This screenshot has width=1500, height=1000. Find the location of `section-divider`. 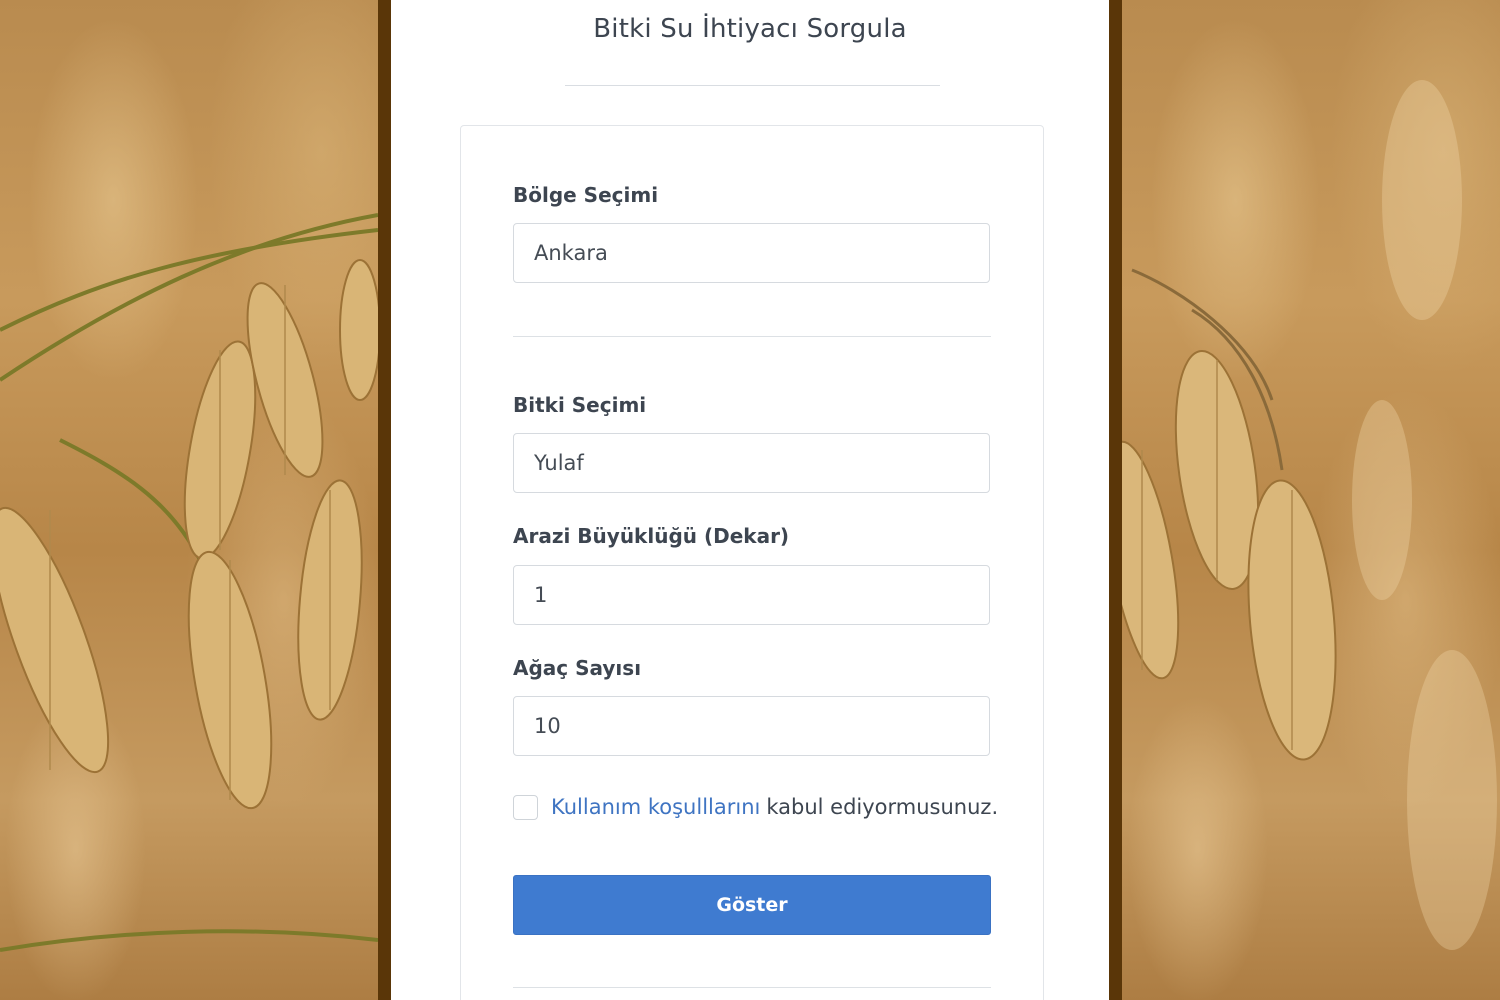

section-divider is located at coordinates (752, 336).